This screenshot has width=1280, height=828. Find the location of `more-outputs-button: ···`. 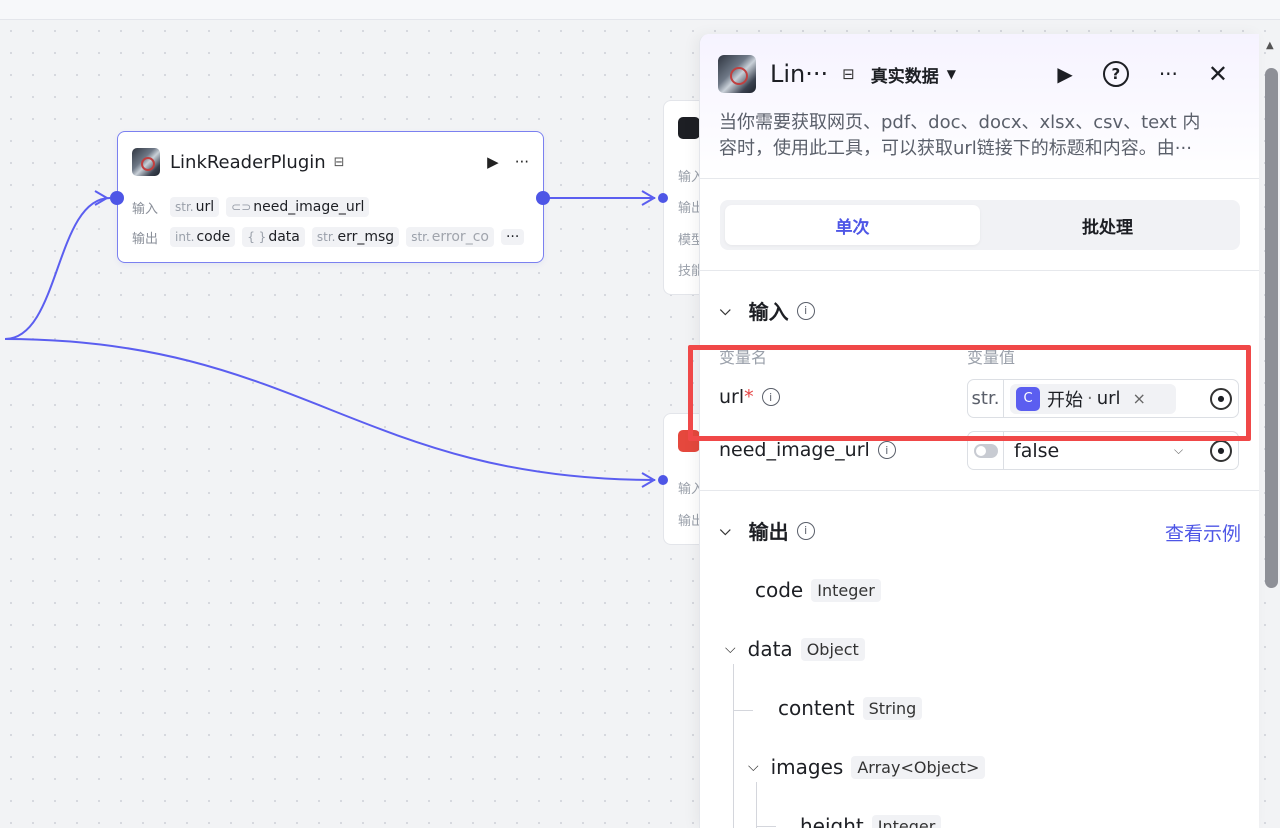

more-outputs-button: ··· is located at coordinates (512, 237).